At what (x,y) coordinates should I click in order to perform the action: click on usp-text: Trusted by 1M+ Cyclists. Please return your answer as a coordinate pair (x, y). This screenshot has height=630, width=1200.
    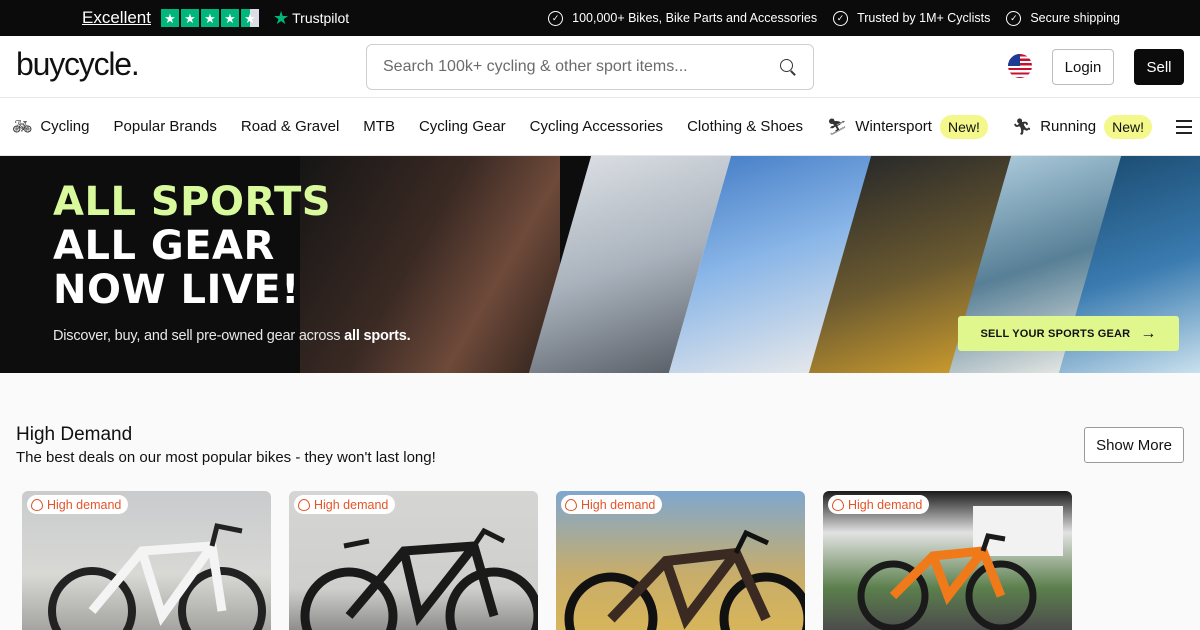
    Looking at the image, I should click on (924, 18).